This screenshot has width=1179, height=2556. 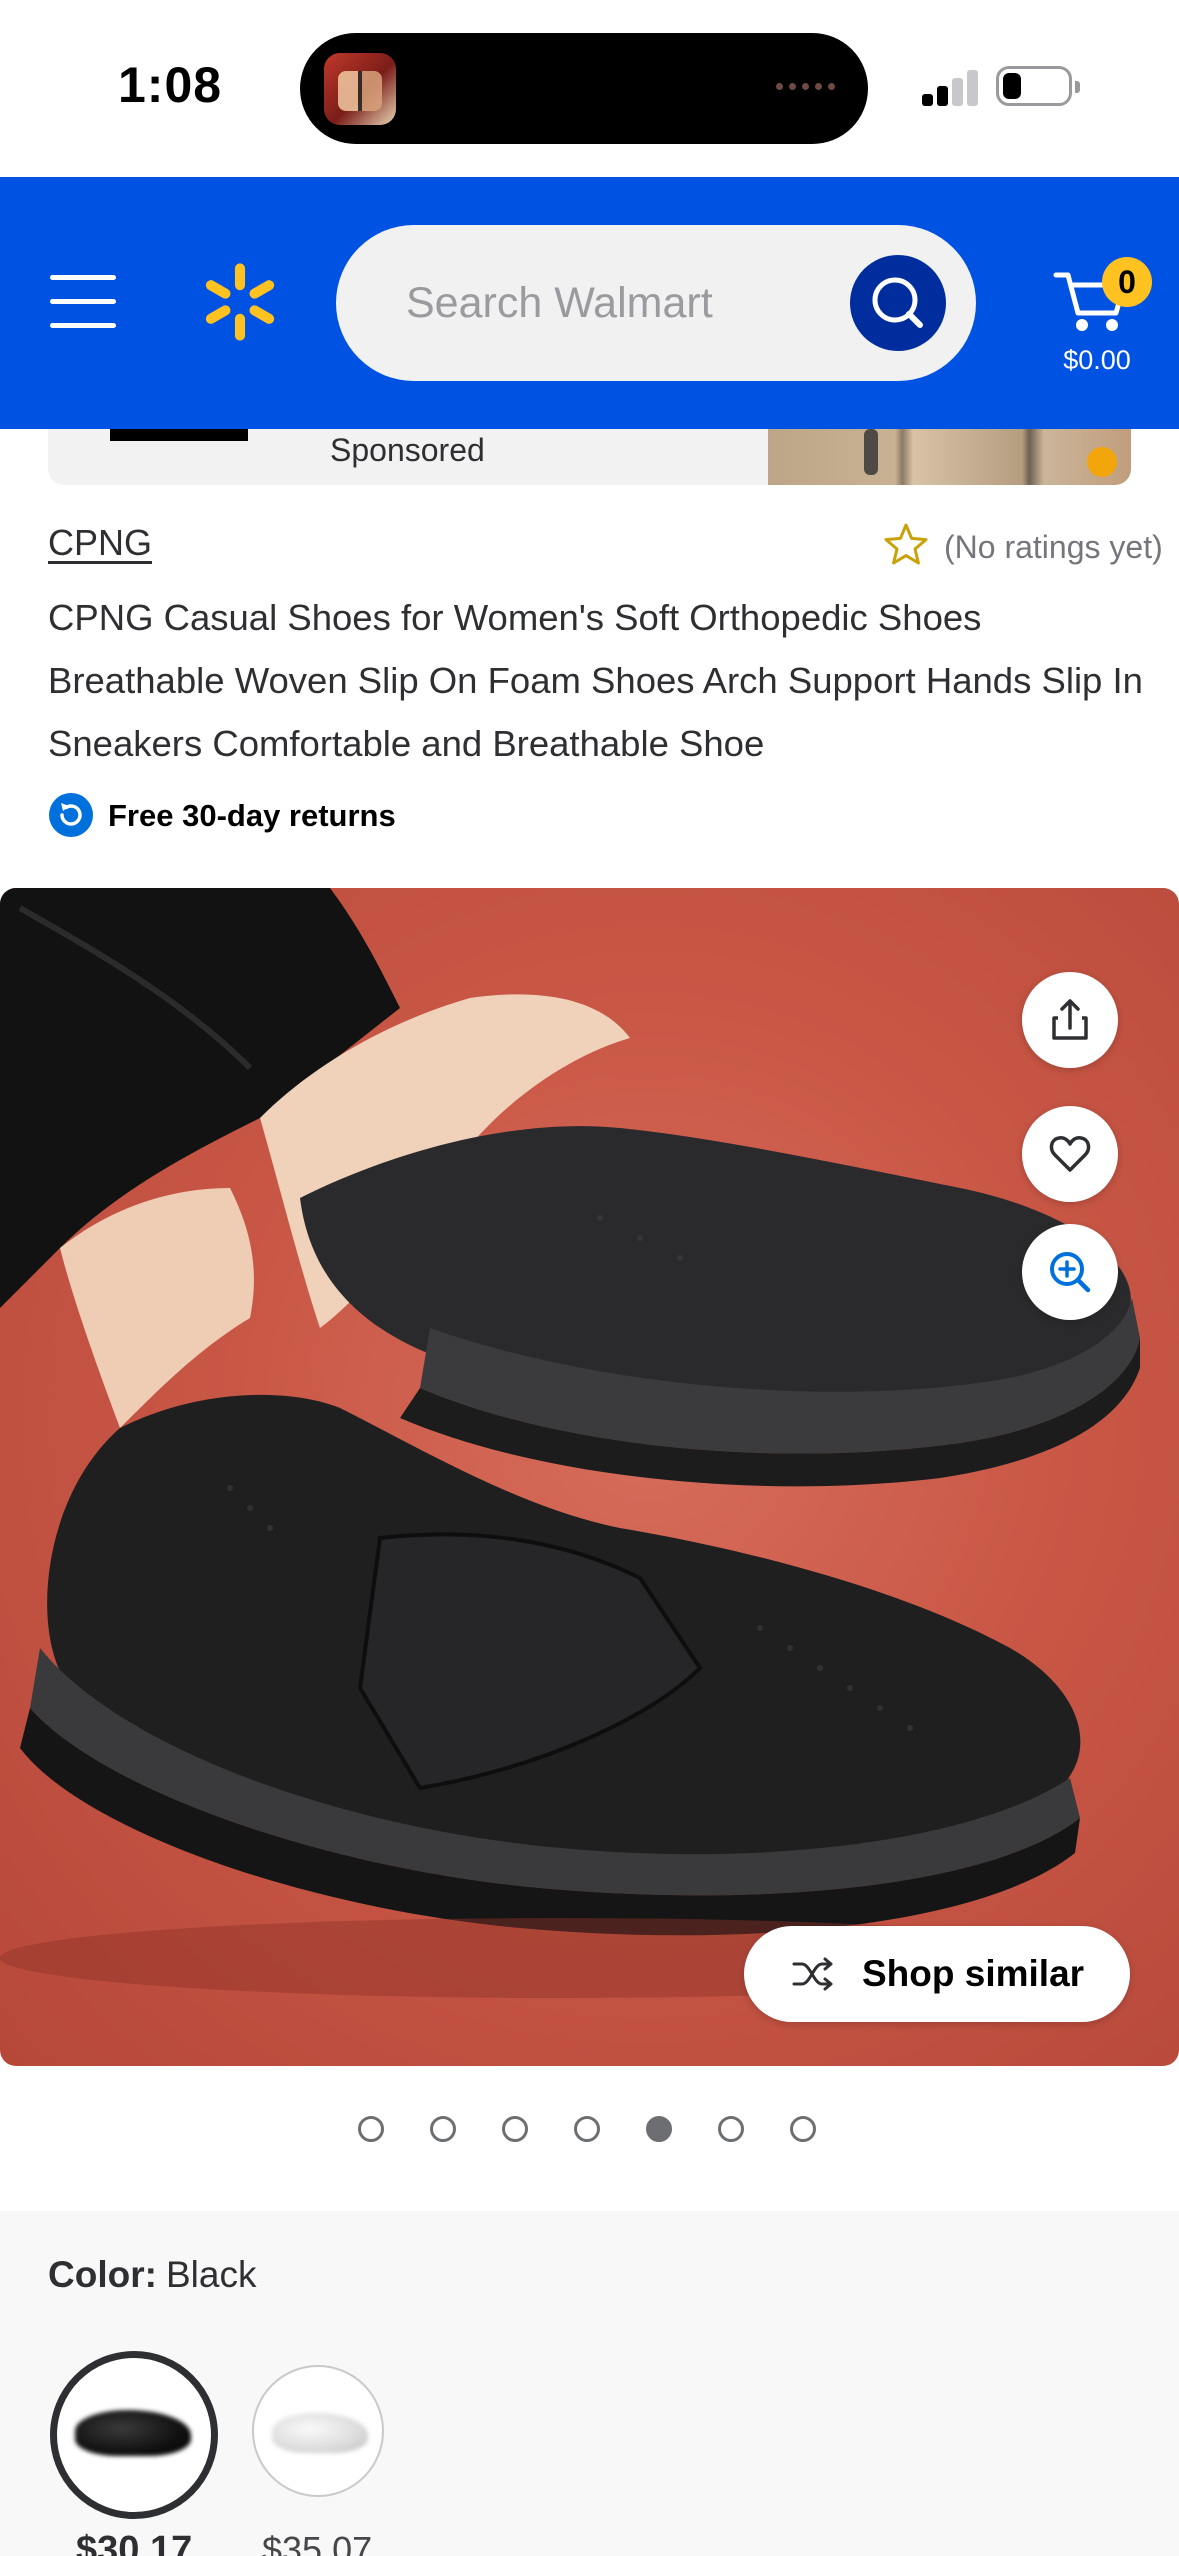 What do you see at coordinates (584, 88) in the screenshot?
I see `dynamic-island` at bounding box center [584, 88].